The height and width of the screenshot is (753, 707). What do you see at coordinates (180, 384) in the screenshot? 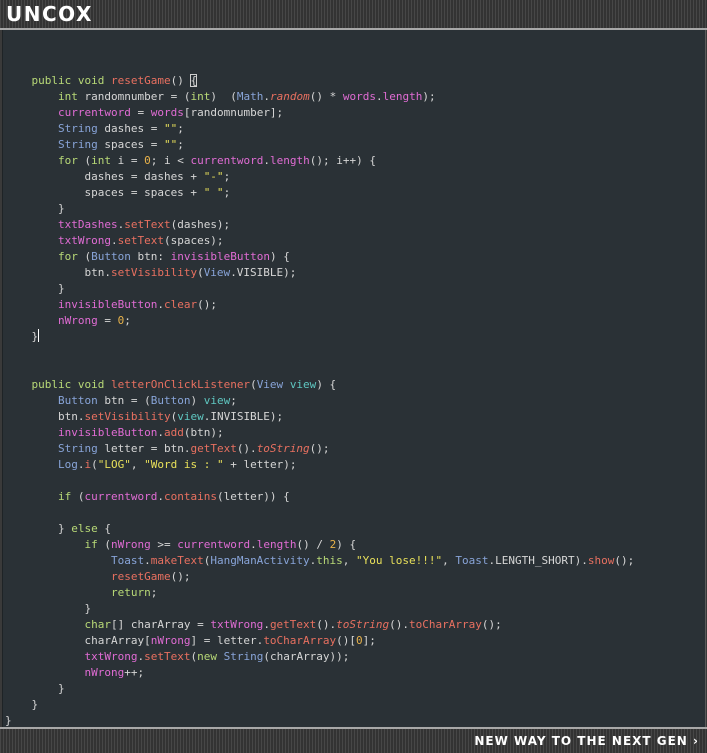
I see `code-token: letterOnClickListener` at bounding box center [180, 384].